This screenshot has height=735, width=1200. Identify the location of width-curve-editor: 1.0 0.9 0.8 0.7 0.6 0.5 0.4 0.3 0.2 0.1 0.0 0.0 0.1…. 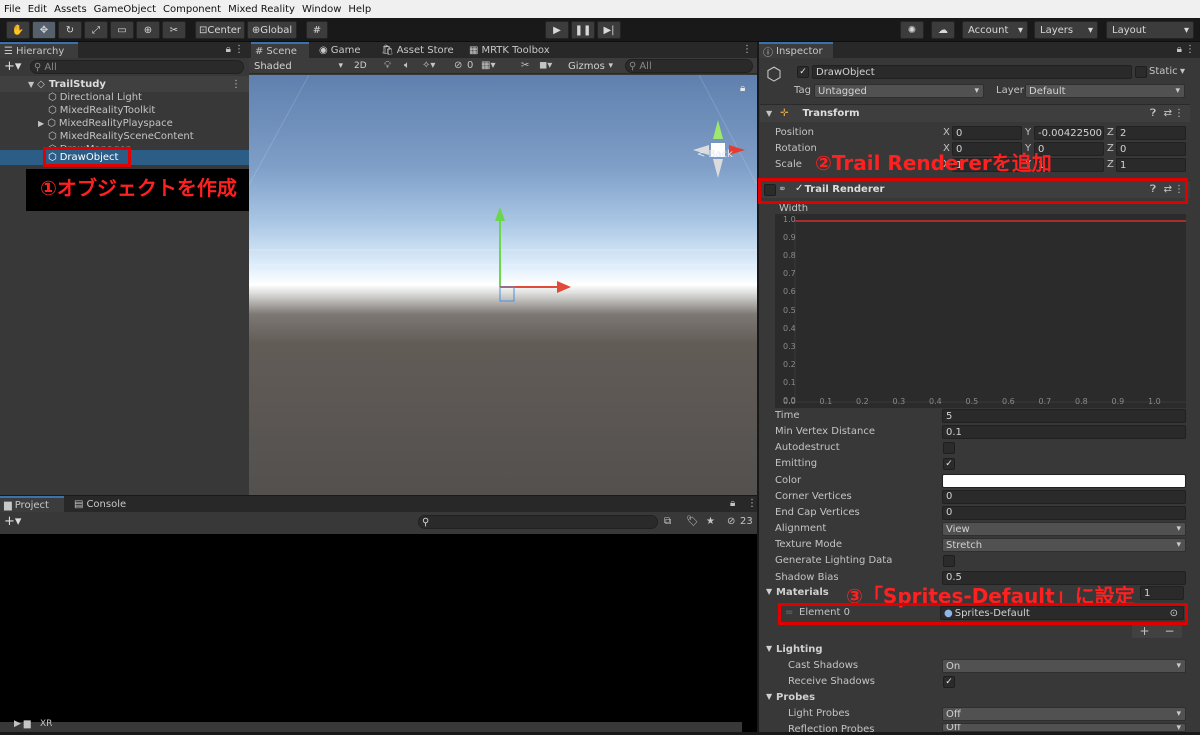
(980, 311).